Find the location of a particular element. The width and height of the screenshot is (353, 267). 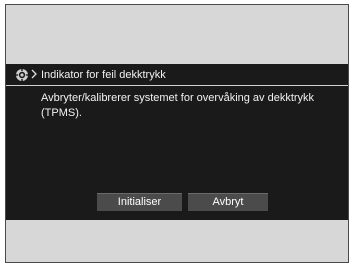

dialog-header: Indikator for feil dekktrykk is located at coordinates (177, 75).